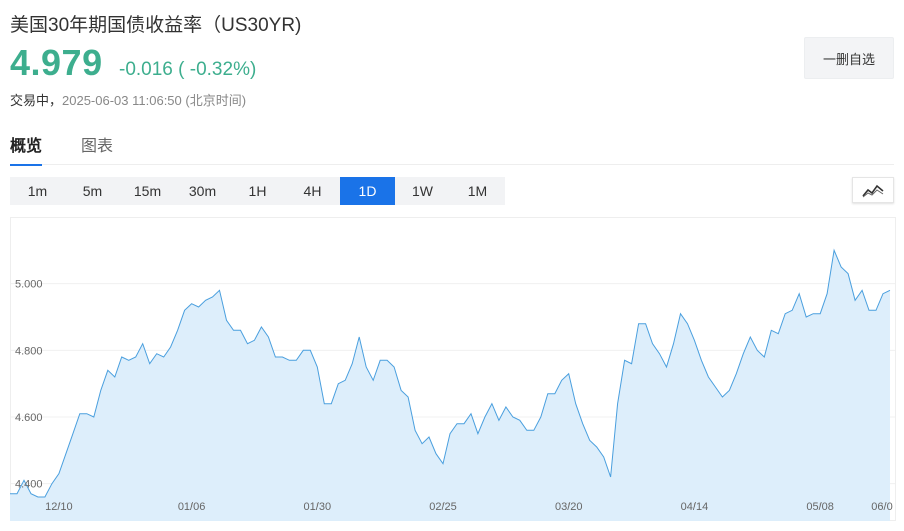  I want to click on x-tick-label: 01/30, so click(318, 507).